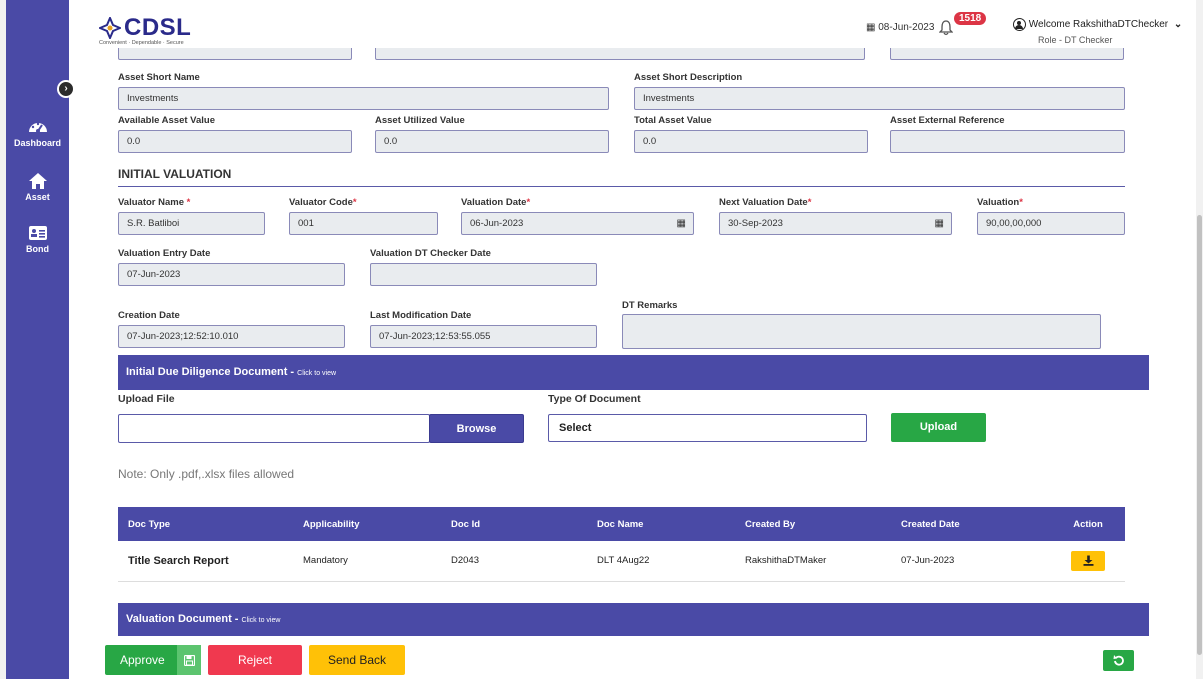 This screenshot has height=679, width=1203. I want to click on valuation-document-header: Valuation Document - Click to view, so click(633, 619).